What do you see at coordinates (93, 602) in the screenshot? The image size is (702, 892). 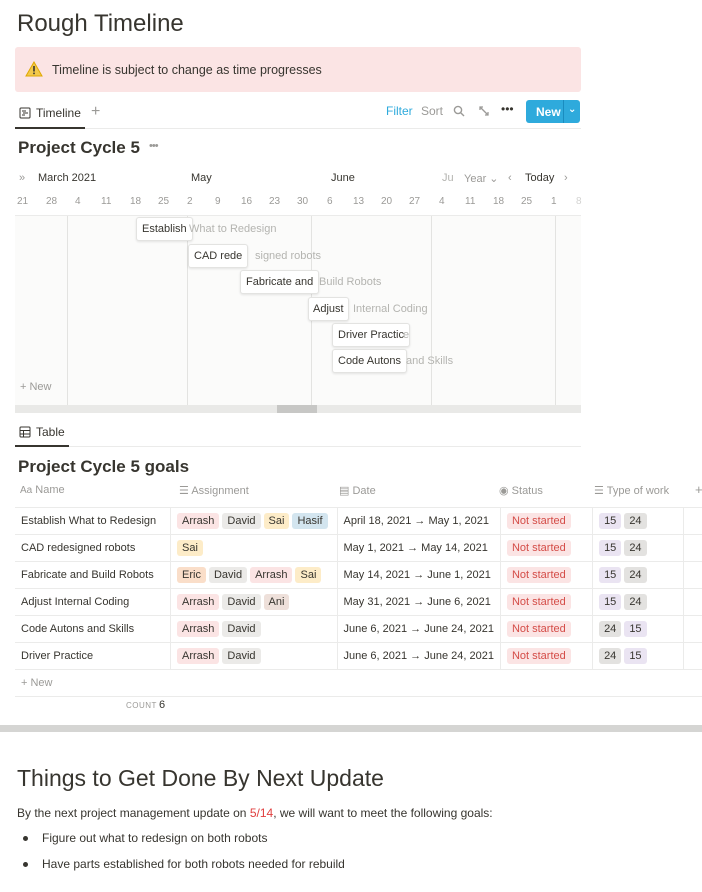 I see `row-name: Adjust Internal Coding` at bounding box center [93, 602].